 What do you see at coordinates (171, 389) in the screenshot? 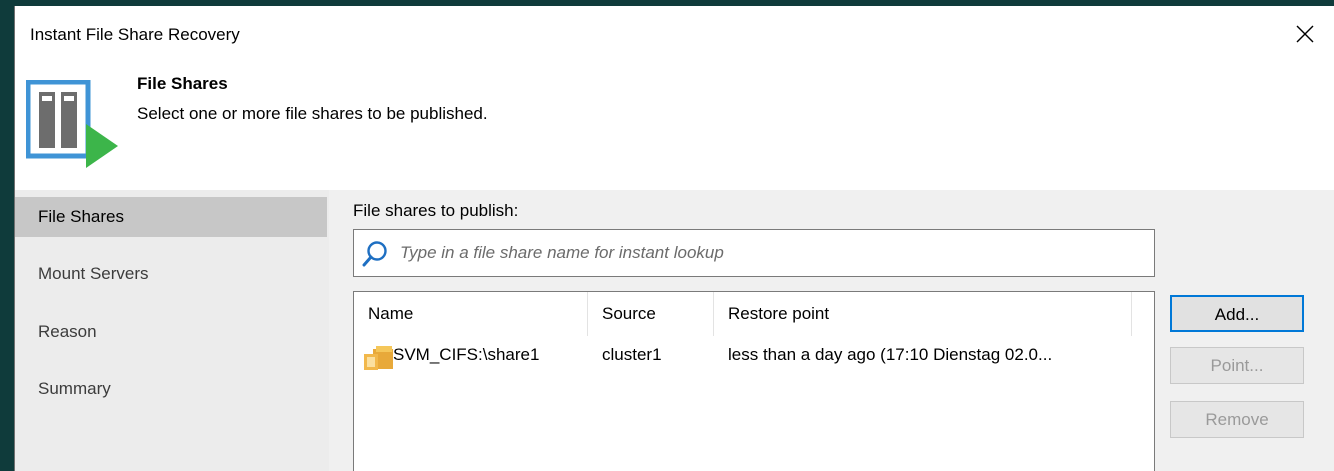
I see `sidebar-item-summary: Summary` at bounding box center [171, 389].